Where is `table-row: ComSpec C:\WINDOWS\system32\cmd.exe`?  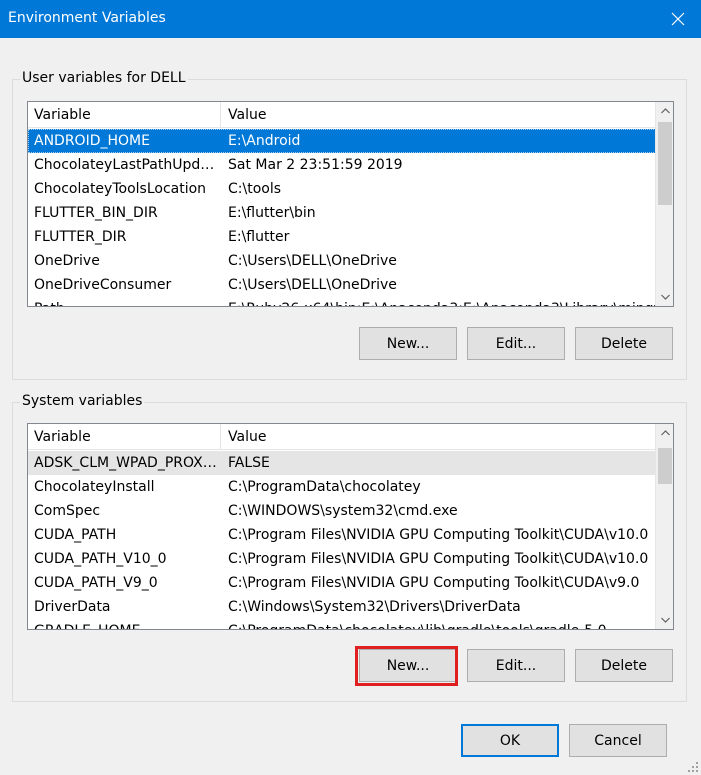
table-row: ComSpec C:\WINDOWS\system32\cmd.exe is located at coordinates (342, 511).